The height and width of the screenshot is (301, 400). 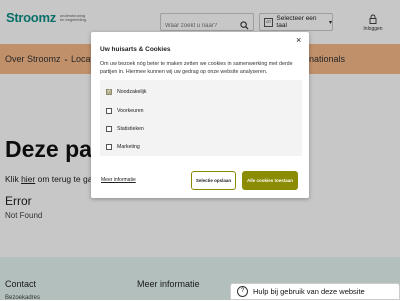 I want to click on checkbox-marketing, so click(x=109, y=147).